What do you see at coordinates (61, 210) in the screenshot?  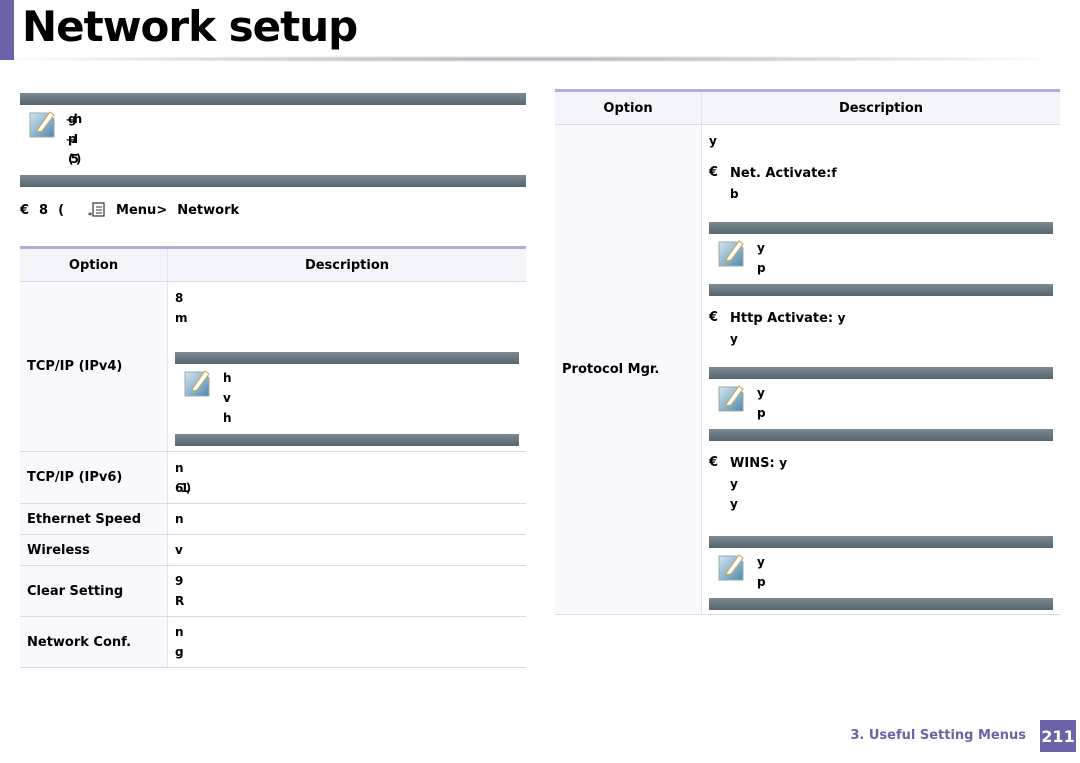 I see `step-paren: (` at bounding box center [61, 210].